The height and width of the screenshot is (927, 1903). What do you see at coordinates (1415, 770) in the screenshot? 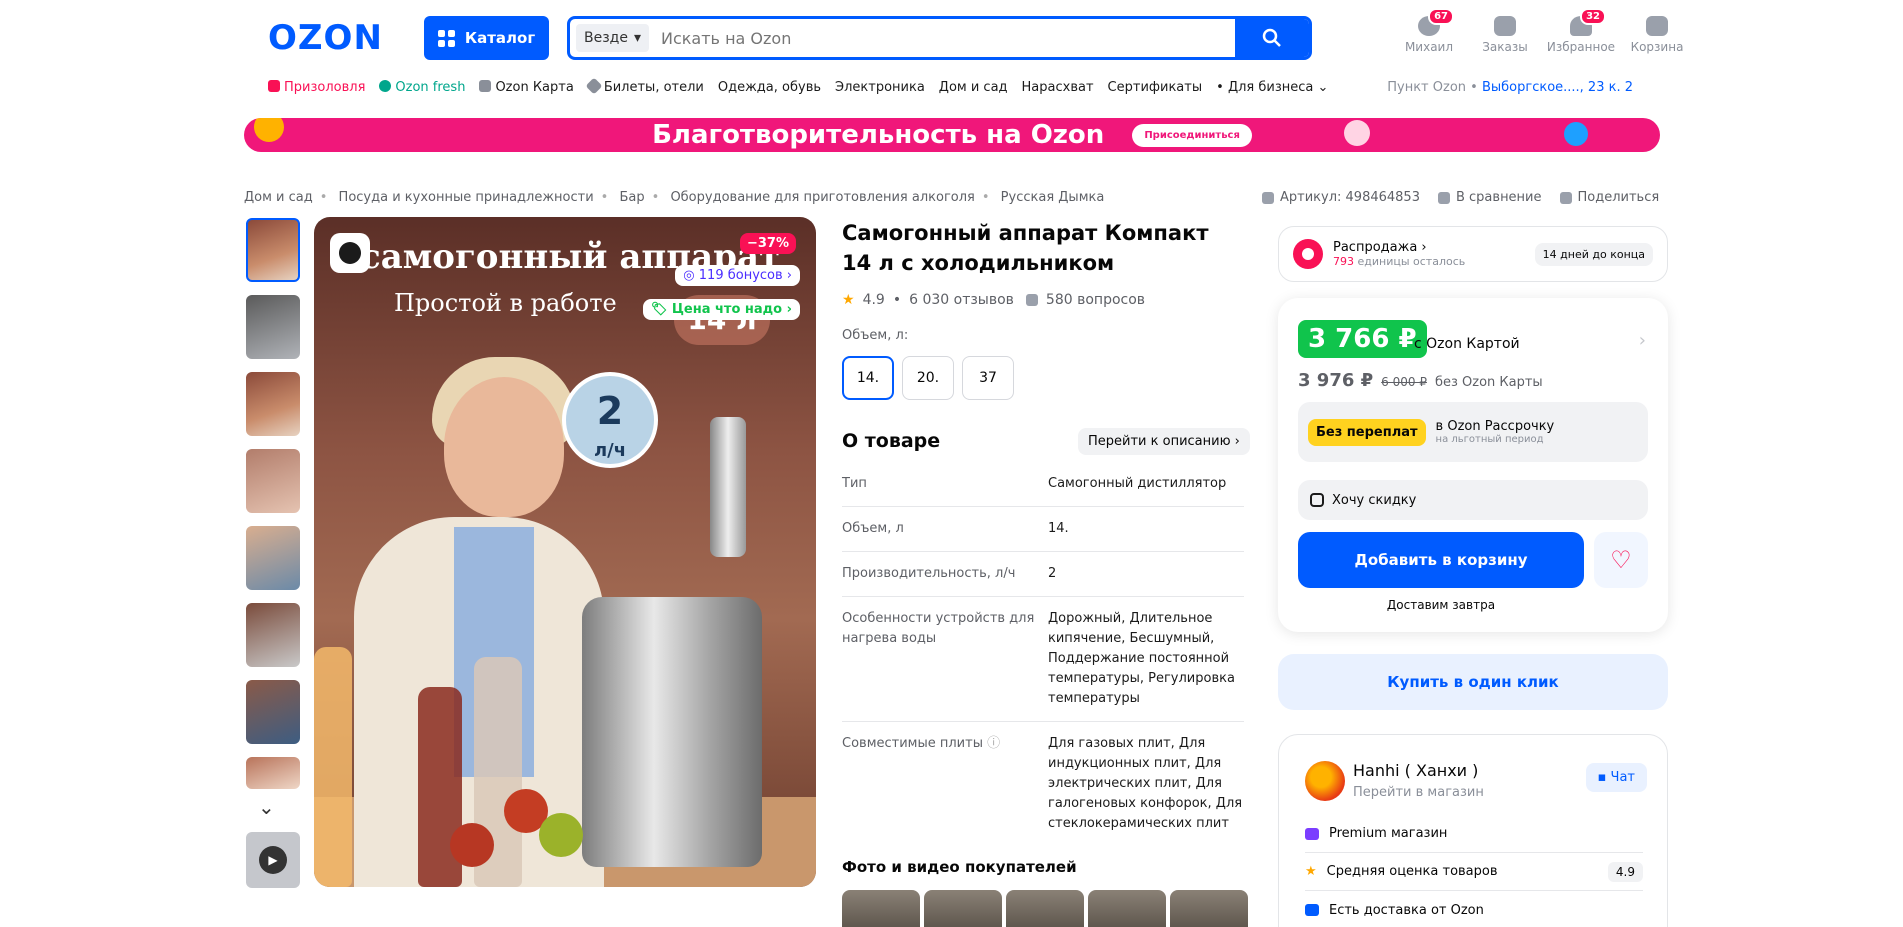
I see `seller-name: Hanhi ( Ханхи )` at bounding box center [1415, 770].